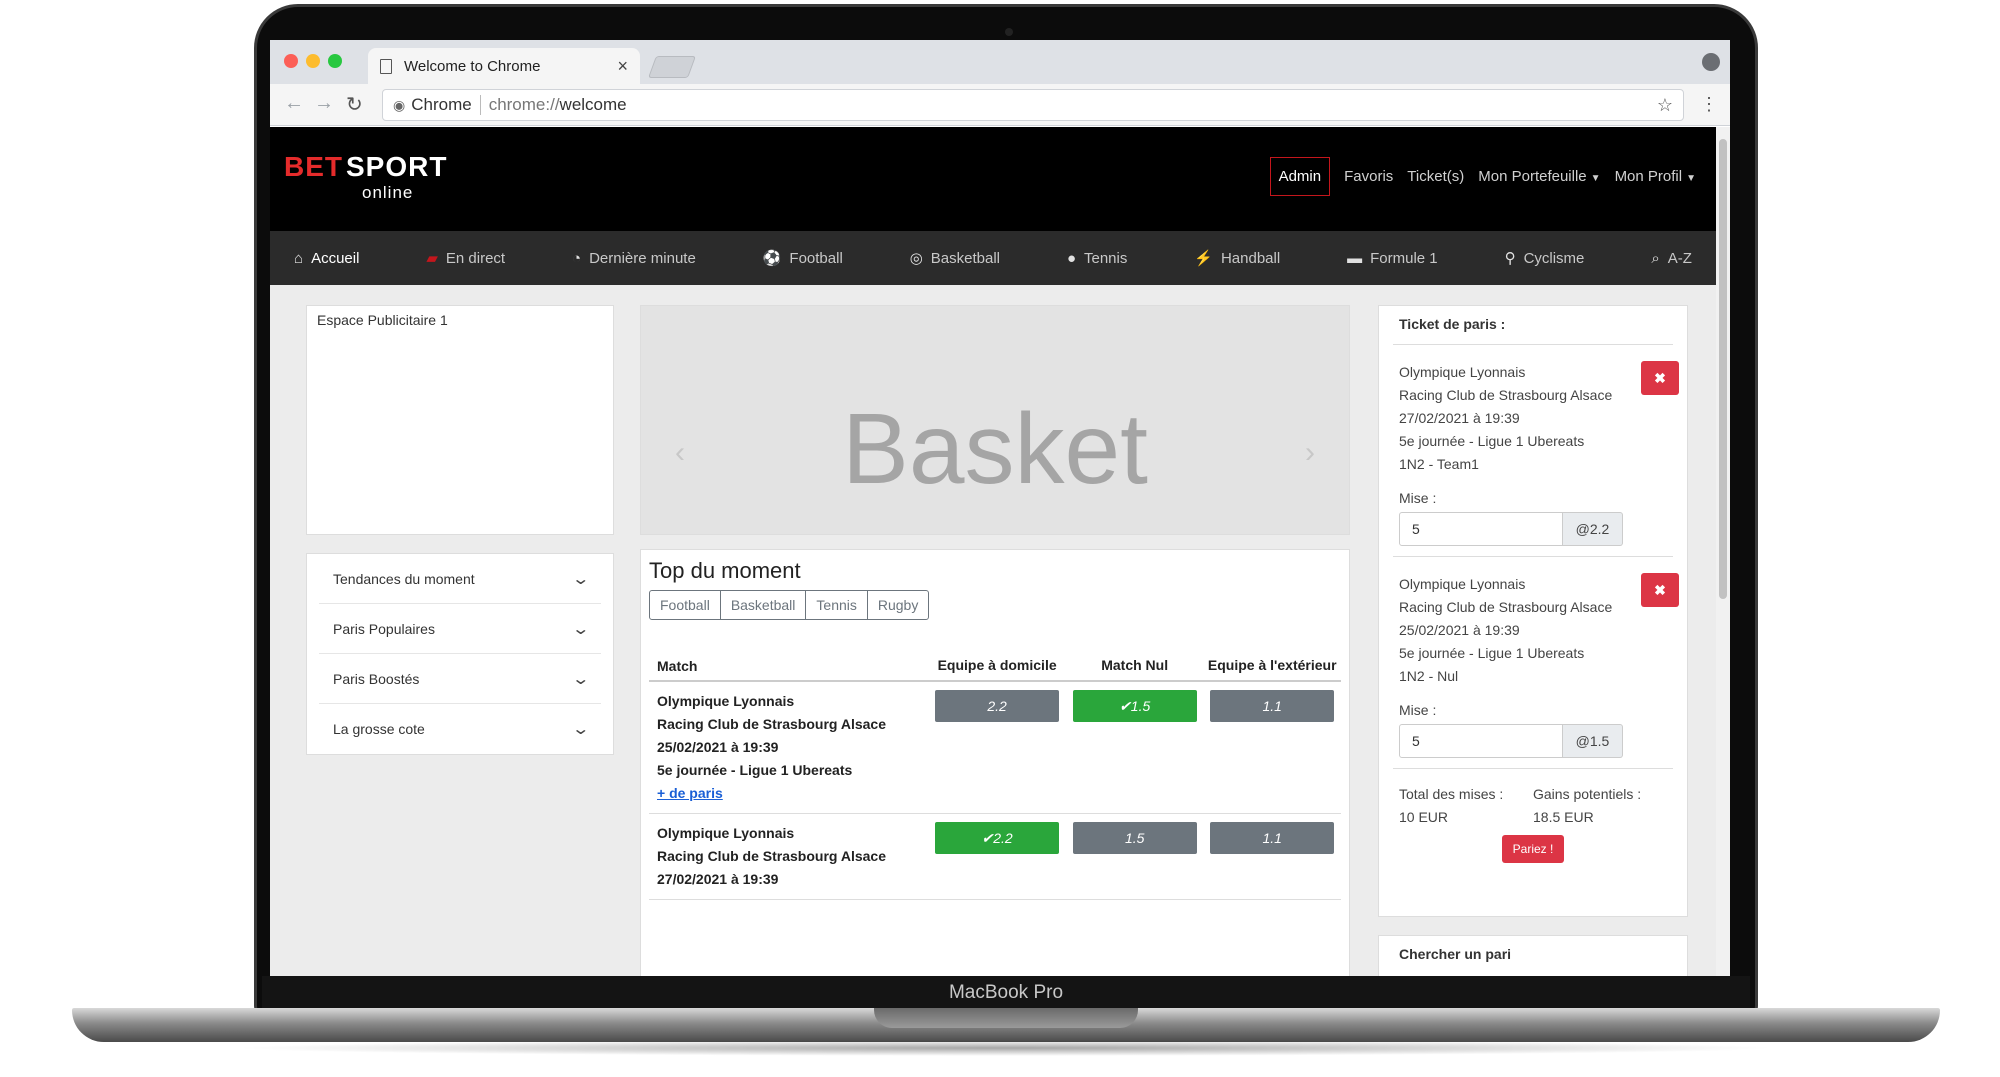  What do you see at coordinates (475, 258) in the screenshot?
I see `nav-label: En direct` at bounding box center [475, 258].